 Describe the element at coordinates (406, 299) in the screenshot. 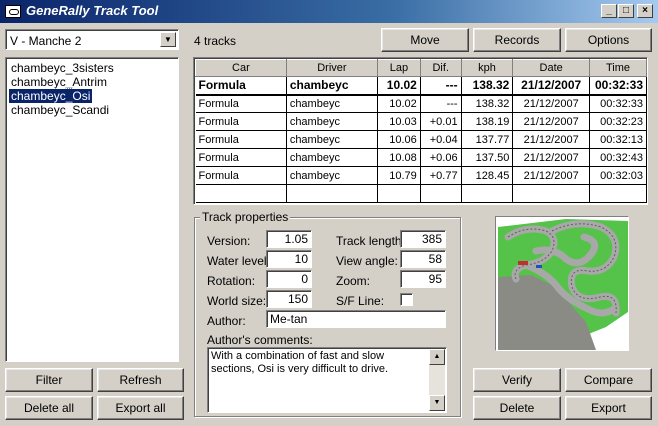

I see `sf-line-checkbox` at that location.